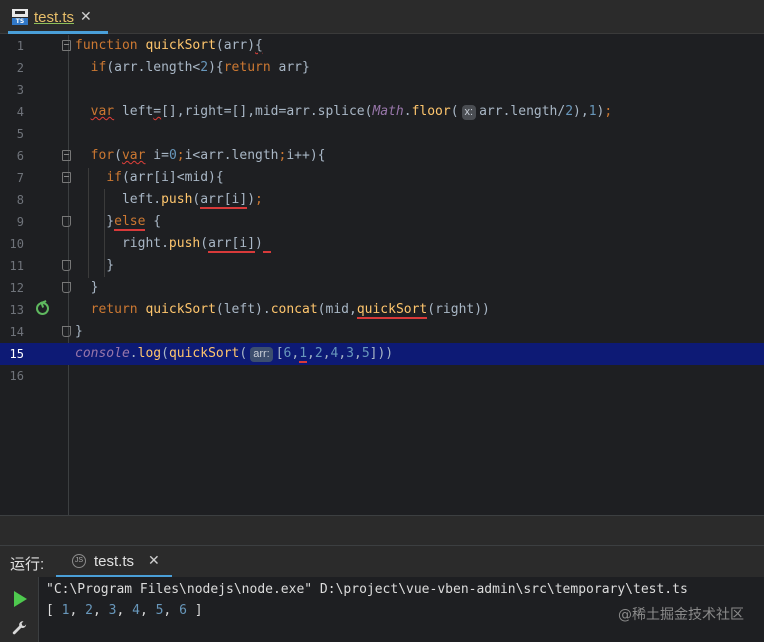 The height and width of the screenshot is (642, 764). I want to click on line-number: 9, so click(20, 222).